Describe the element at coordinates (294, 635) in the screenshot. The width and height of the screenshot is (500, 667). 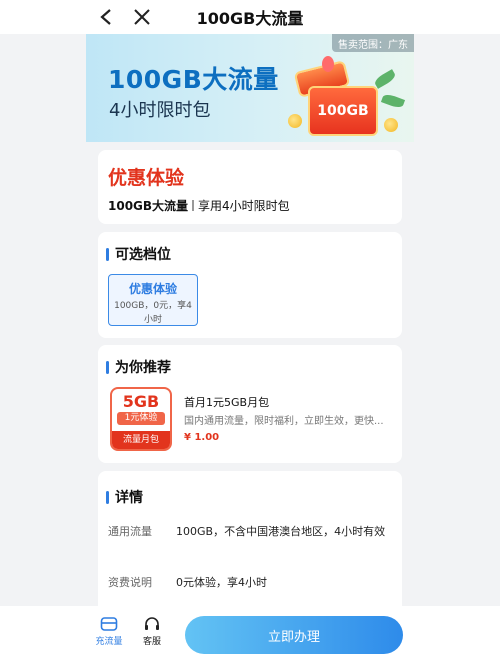
I see `apply-now-button: 立即办理` at that location.